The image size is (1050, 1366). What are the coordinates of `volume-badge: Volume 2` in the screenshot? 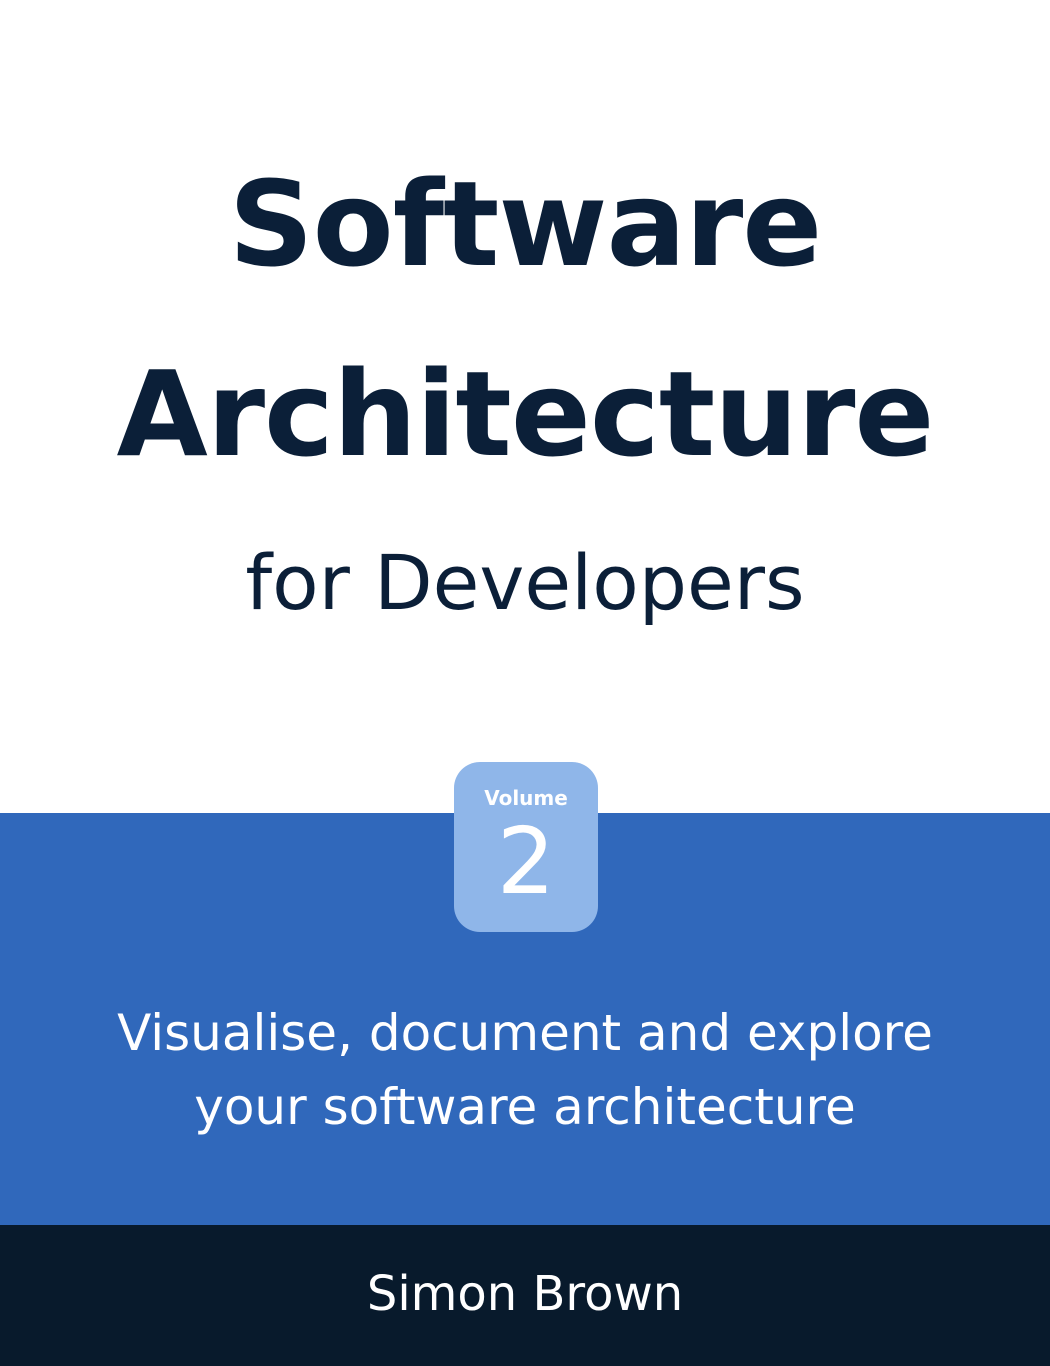 It's located at (526, 847).